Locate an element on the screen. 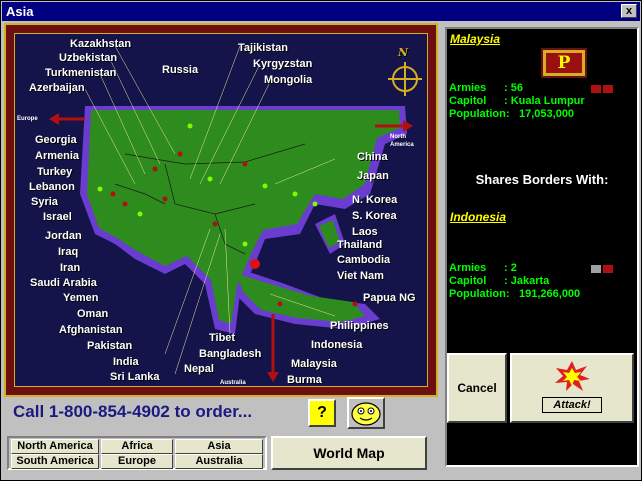 This screenshot has height=481, width=642. selected-population-value: 17,053,000 is located at coordinates (547, 114).